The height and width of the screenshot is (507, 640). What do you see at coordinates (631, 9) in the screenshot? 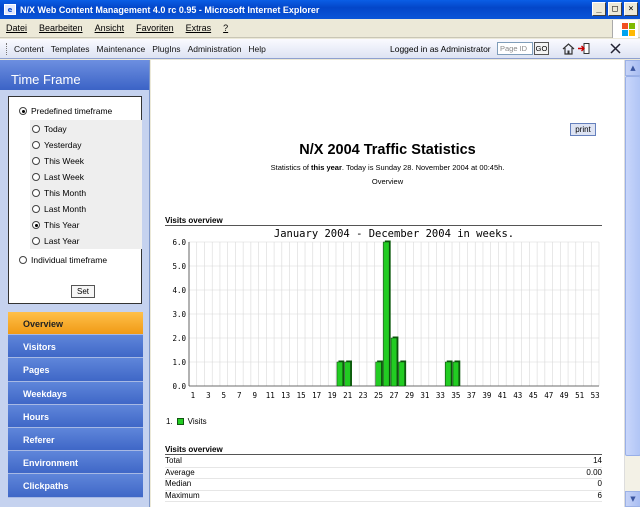
I see `close-button: ×` at bounding box center [631, 9].